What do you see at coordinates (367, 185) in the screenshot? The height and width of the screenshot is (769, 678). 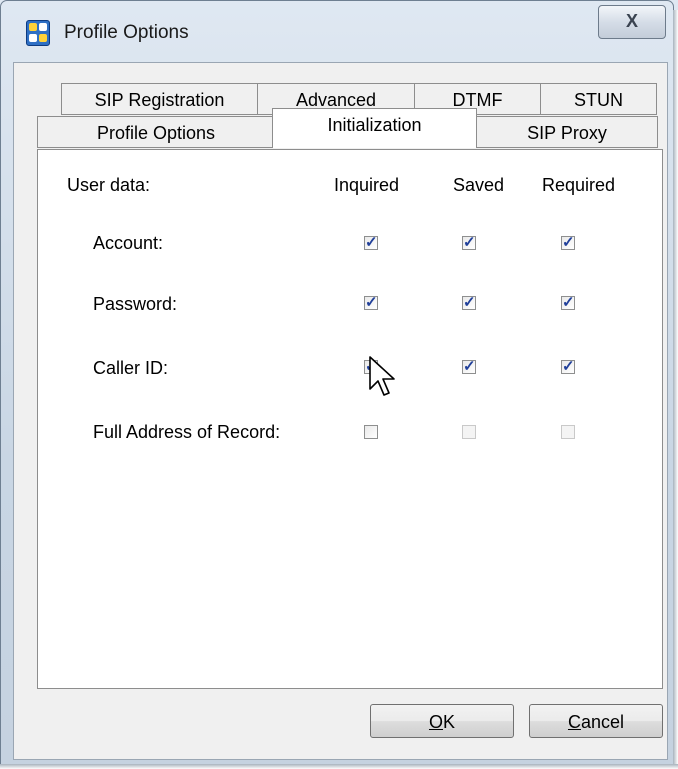 I see `inquired-column-header: Inquired` at bounding box center [367, 185].